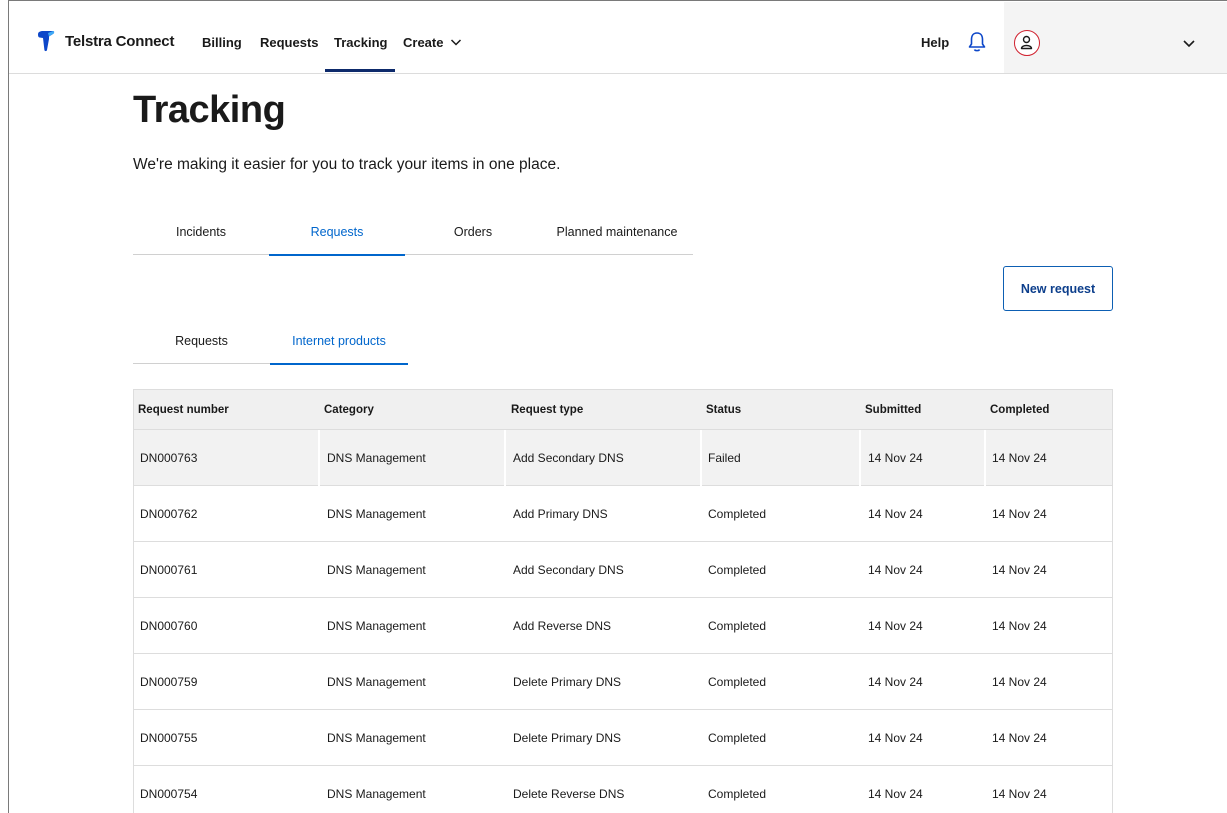  I want to click on cell-request-type: Delete Reverse DNS, so click(569, 794).